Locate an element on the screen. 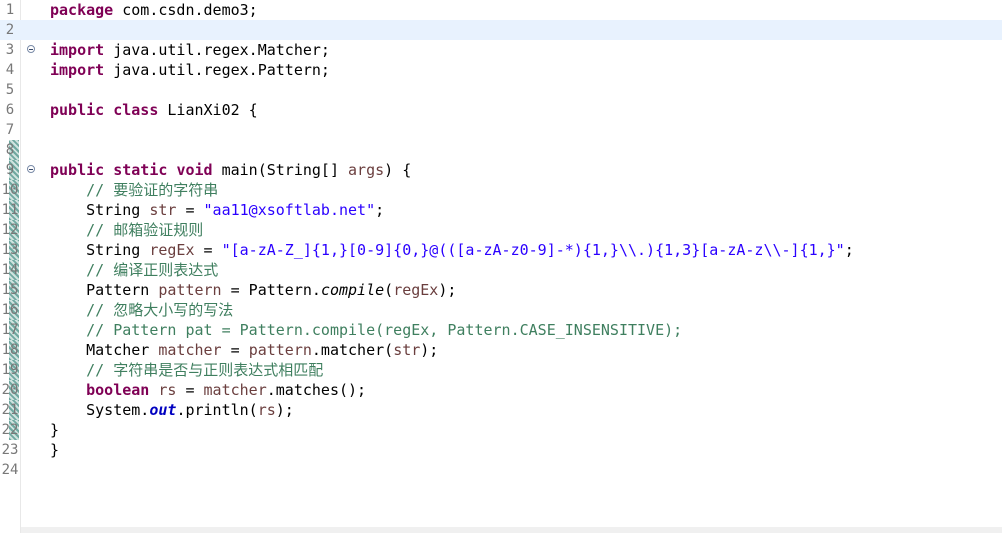 Image resolution: width=1002 pixels, height=533 pixels. keyword: void is located at coordinates (194, 170).